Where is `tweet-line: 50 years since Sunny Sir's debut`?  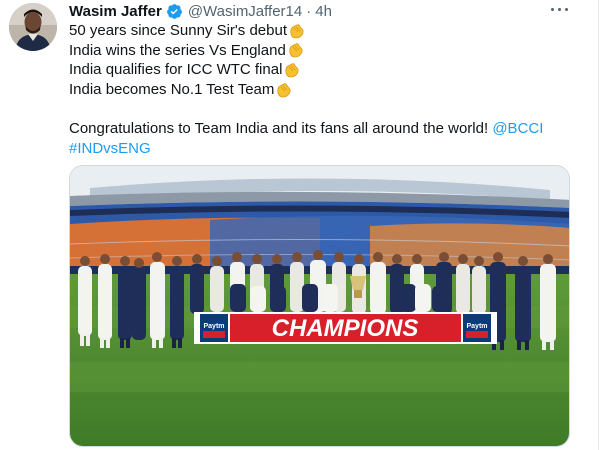
tweet-line: 50 years since Sunny Sir's debut is located at coordinates (324, 31).